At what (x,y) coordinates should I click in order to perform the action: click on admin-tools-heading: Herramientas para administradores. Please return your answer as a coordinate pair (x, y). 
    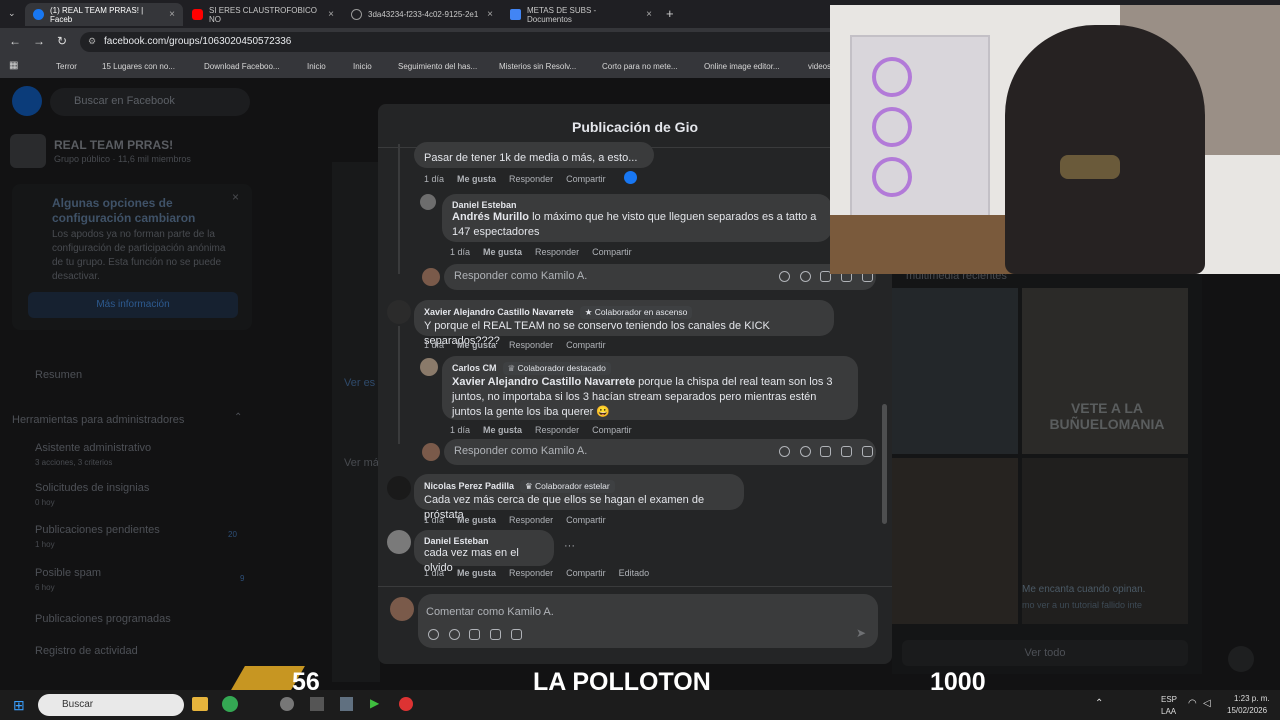
    Looking at the image, I should click on (98, 420).